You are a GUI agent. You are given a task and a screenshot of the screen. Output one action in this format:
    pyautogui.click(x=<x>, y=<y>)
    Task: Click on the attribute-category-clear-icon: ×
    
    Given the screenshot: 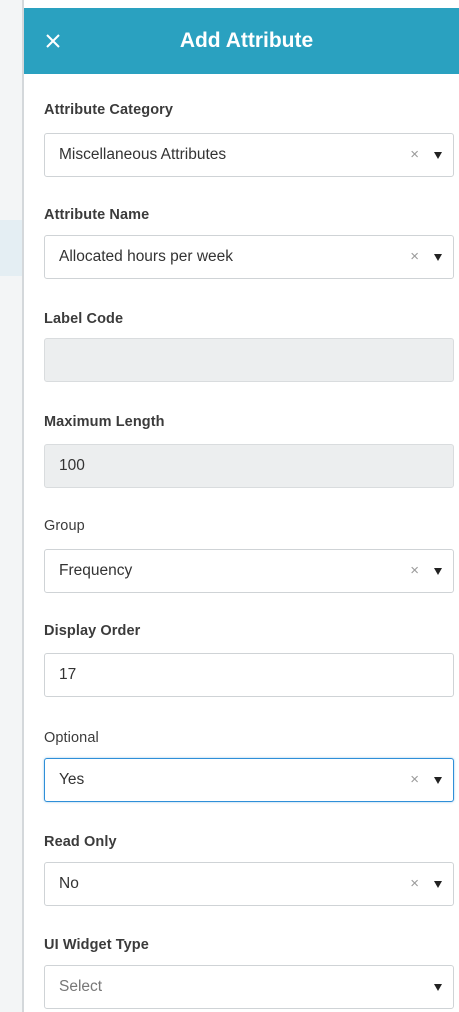 What is the action you would take?
    pyautogui.click(x=414, y=155)
    